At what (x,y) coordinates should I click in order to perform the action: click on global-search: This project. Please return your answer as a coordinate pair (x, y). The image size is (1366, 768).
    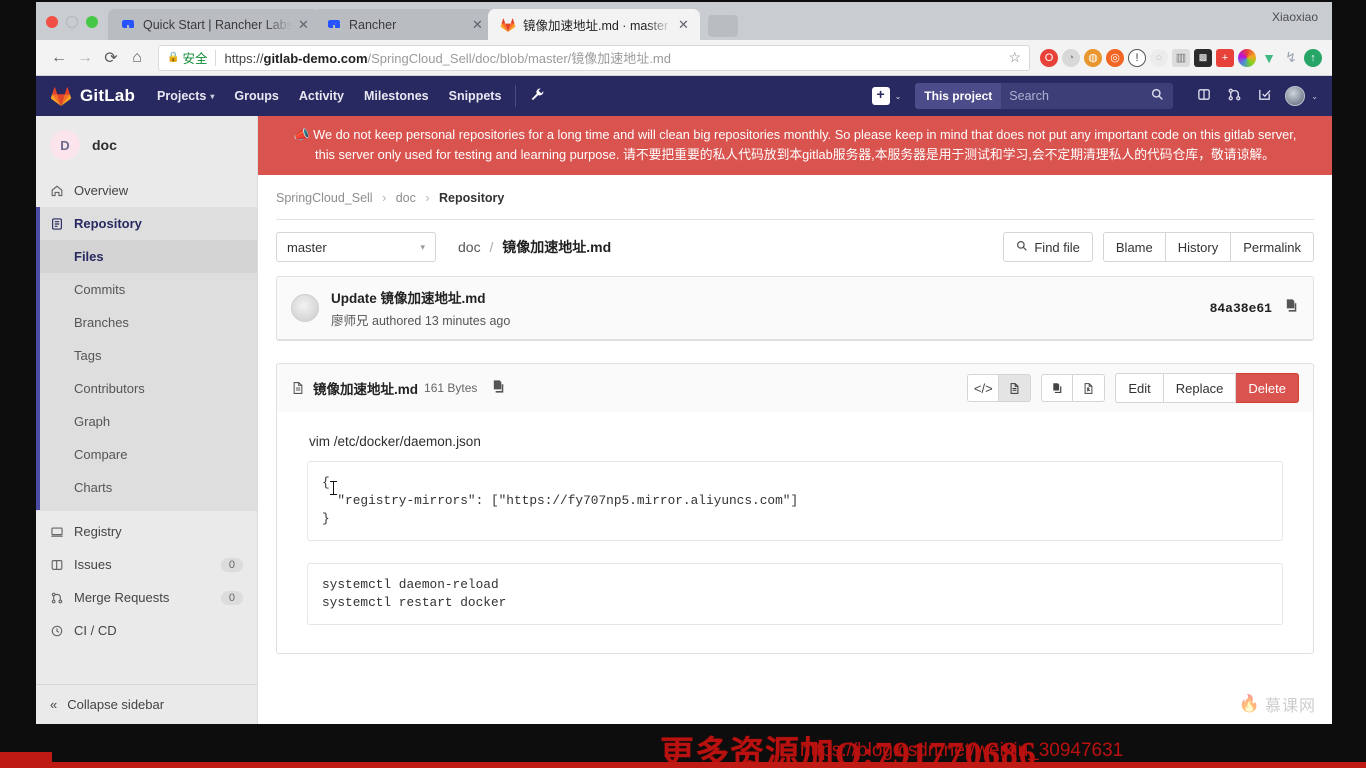
    Looking at the image, I should click on (1044, 96).